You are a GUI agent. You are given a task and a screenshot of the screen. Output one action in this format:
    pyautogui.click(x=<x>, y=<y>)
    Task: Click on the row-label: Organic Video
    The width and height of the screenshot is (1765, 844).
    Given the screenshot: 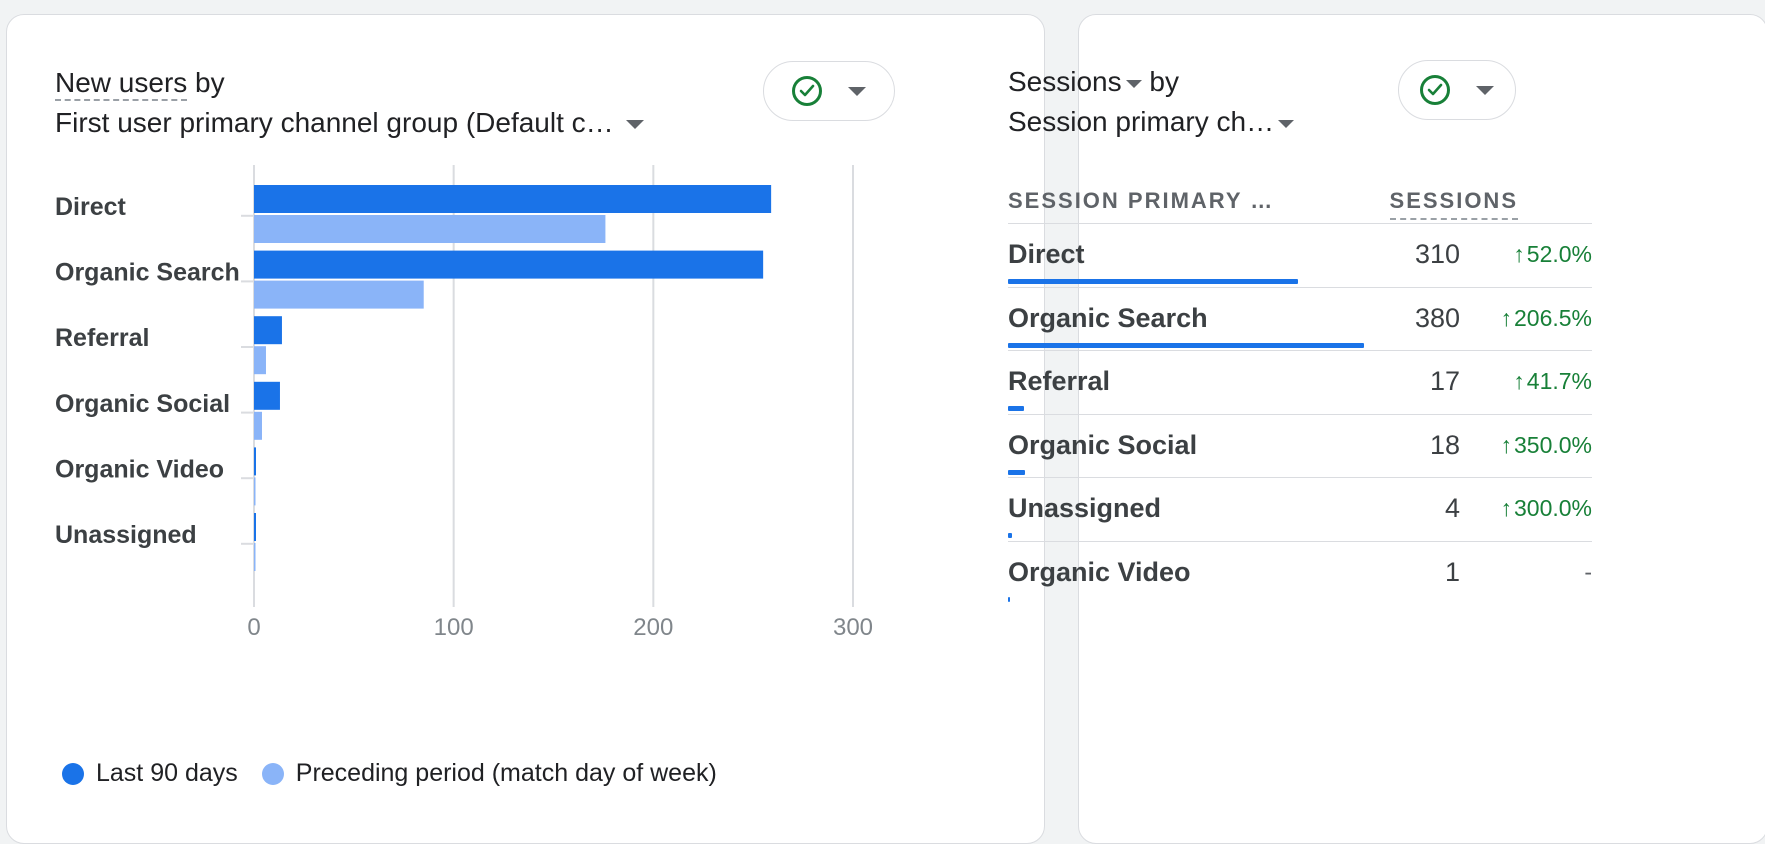 What is the action you would take?
    pyautogui.click(x=1099, y=571)
    